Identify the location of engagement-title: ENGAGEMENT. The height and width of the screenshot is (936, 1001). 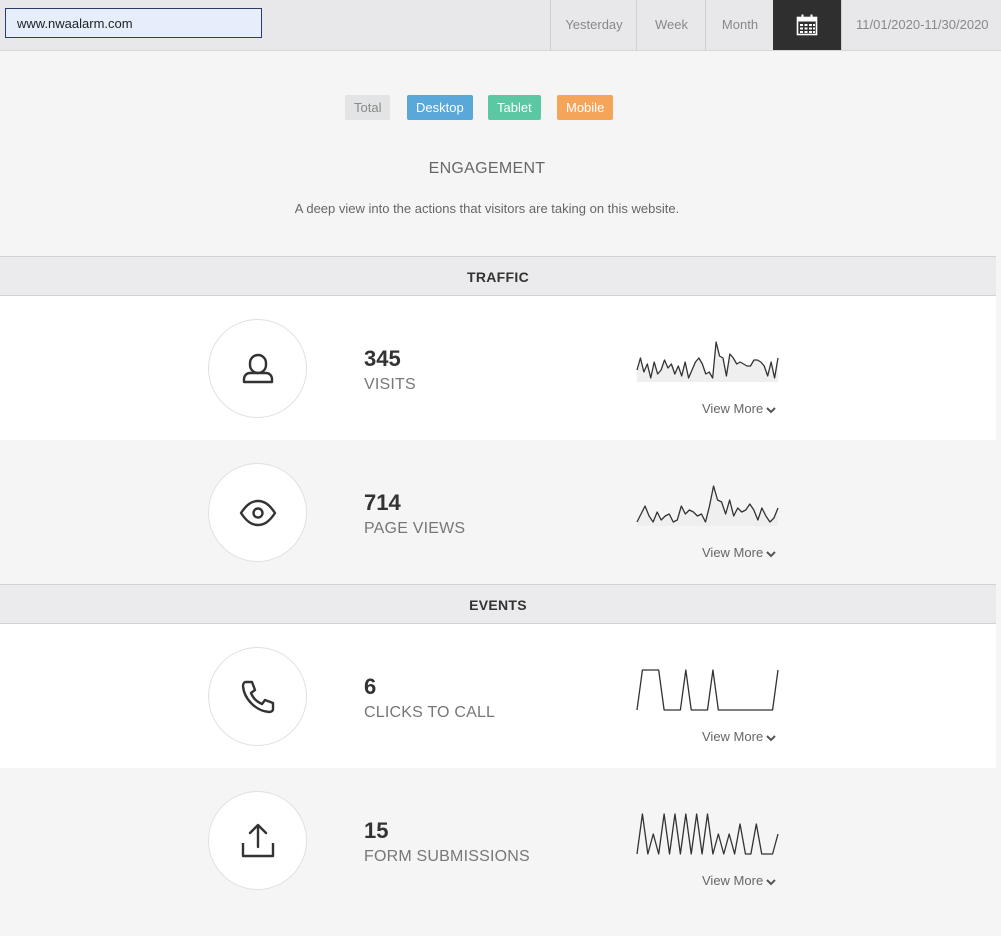
(487, 168).